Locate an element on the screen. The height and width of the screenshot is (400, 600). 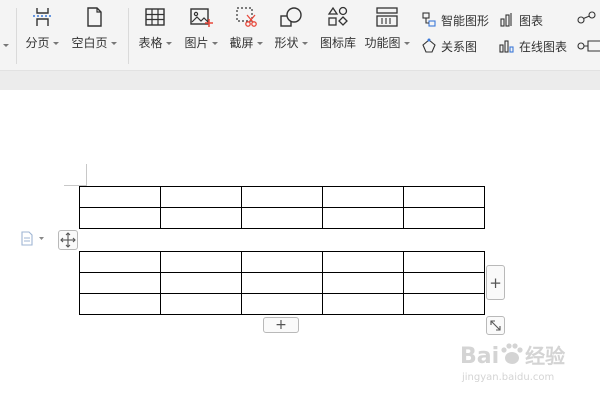
watermark-url: jingyan.baidu.com is located at coordinates (508, 377).